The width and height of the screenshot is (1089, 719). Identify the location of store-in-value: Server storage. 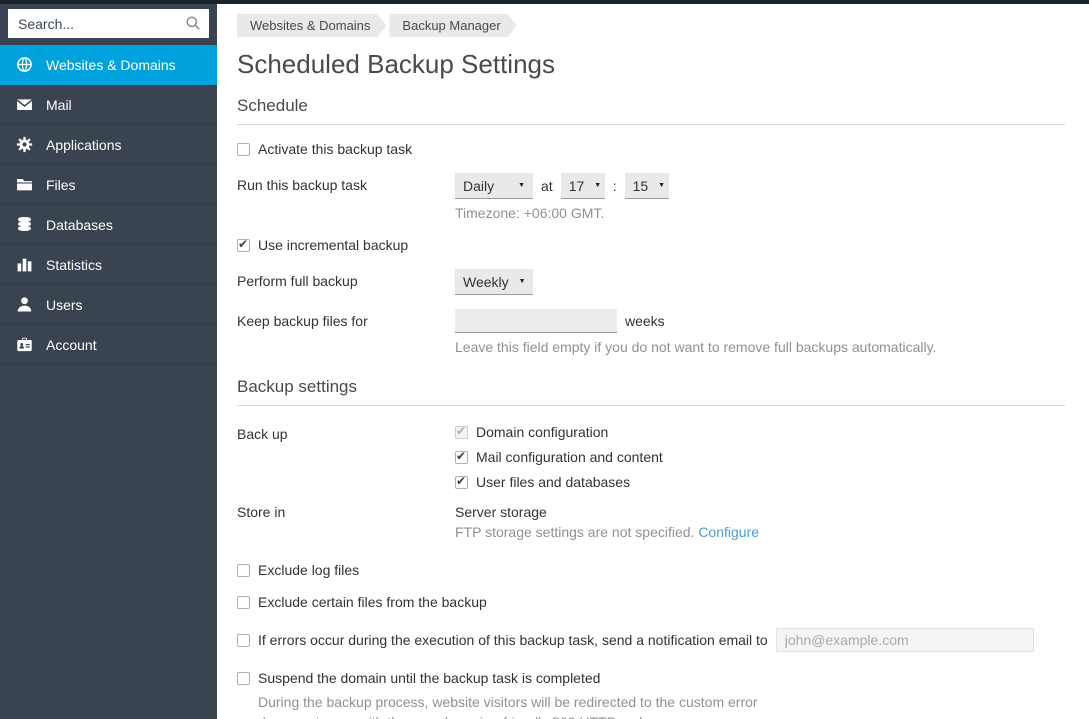
(501, 512).